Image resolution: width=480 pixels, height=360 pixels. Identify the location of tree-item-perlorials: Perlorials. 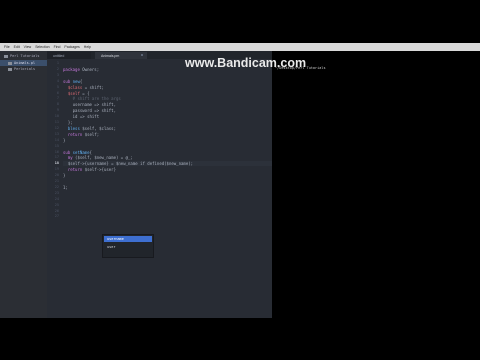
(21, 69).